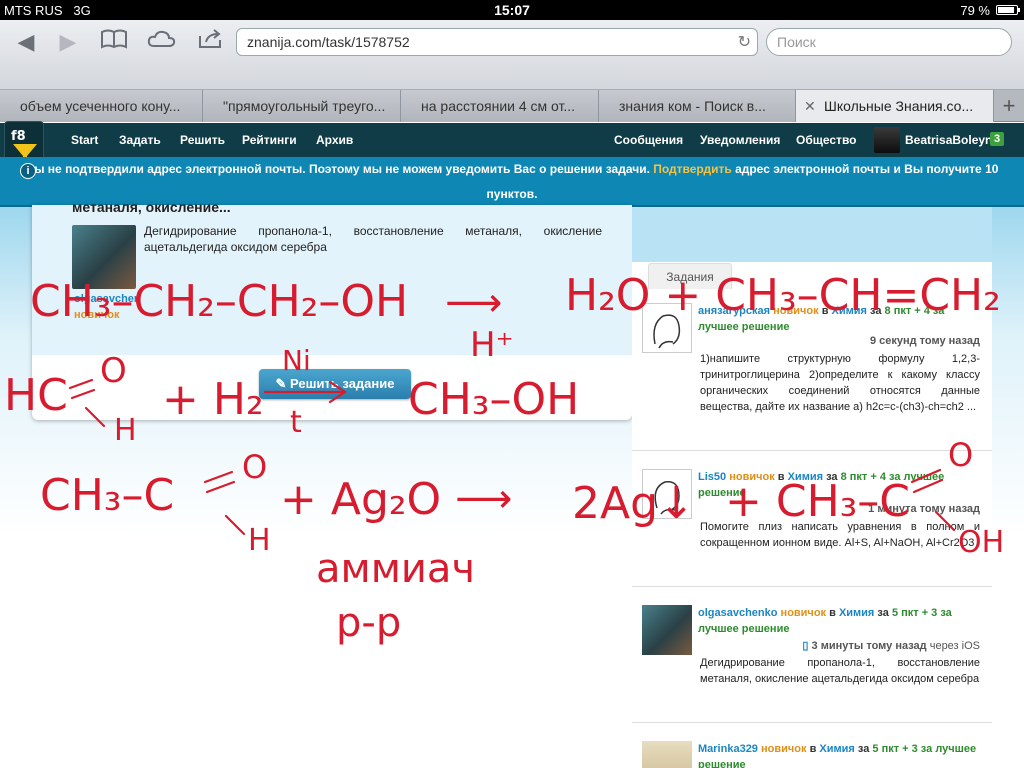 Image resolution: width=1024 pixels, height=768 pixels. What do you see at coordinates (18, 136) in the screenshot?
I see `svg-text: f8` at bounding box center [18, 136].